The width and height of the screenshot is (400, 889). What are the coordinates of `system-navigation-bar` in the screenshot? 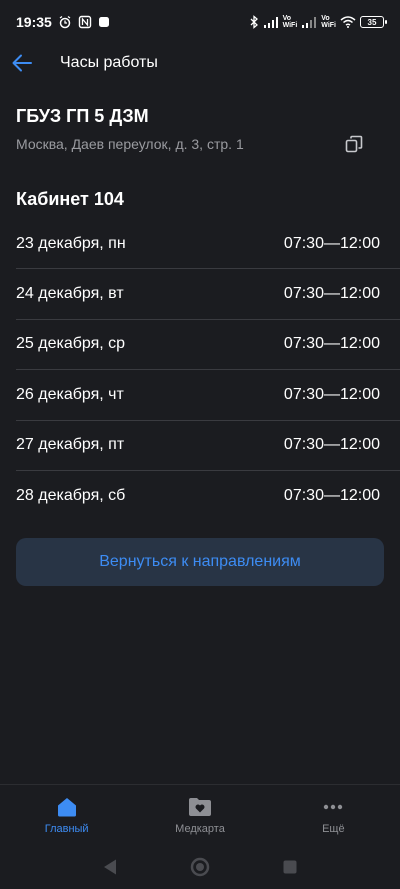 It's located at (200, 866).